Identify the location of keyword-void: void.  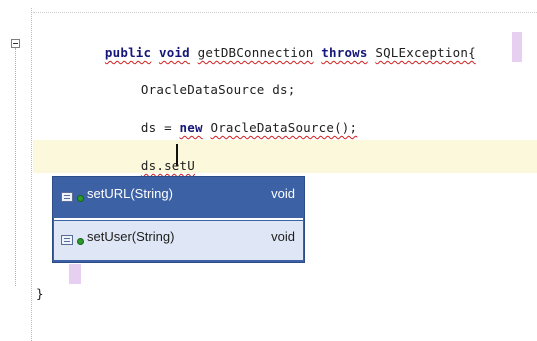
(174, 52).